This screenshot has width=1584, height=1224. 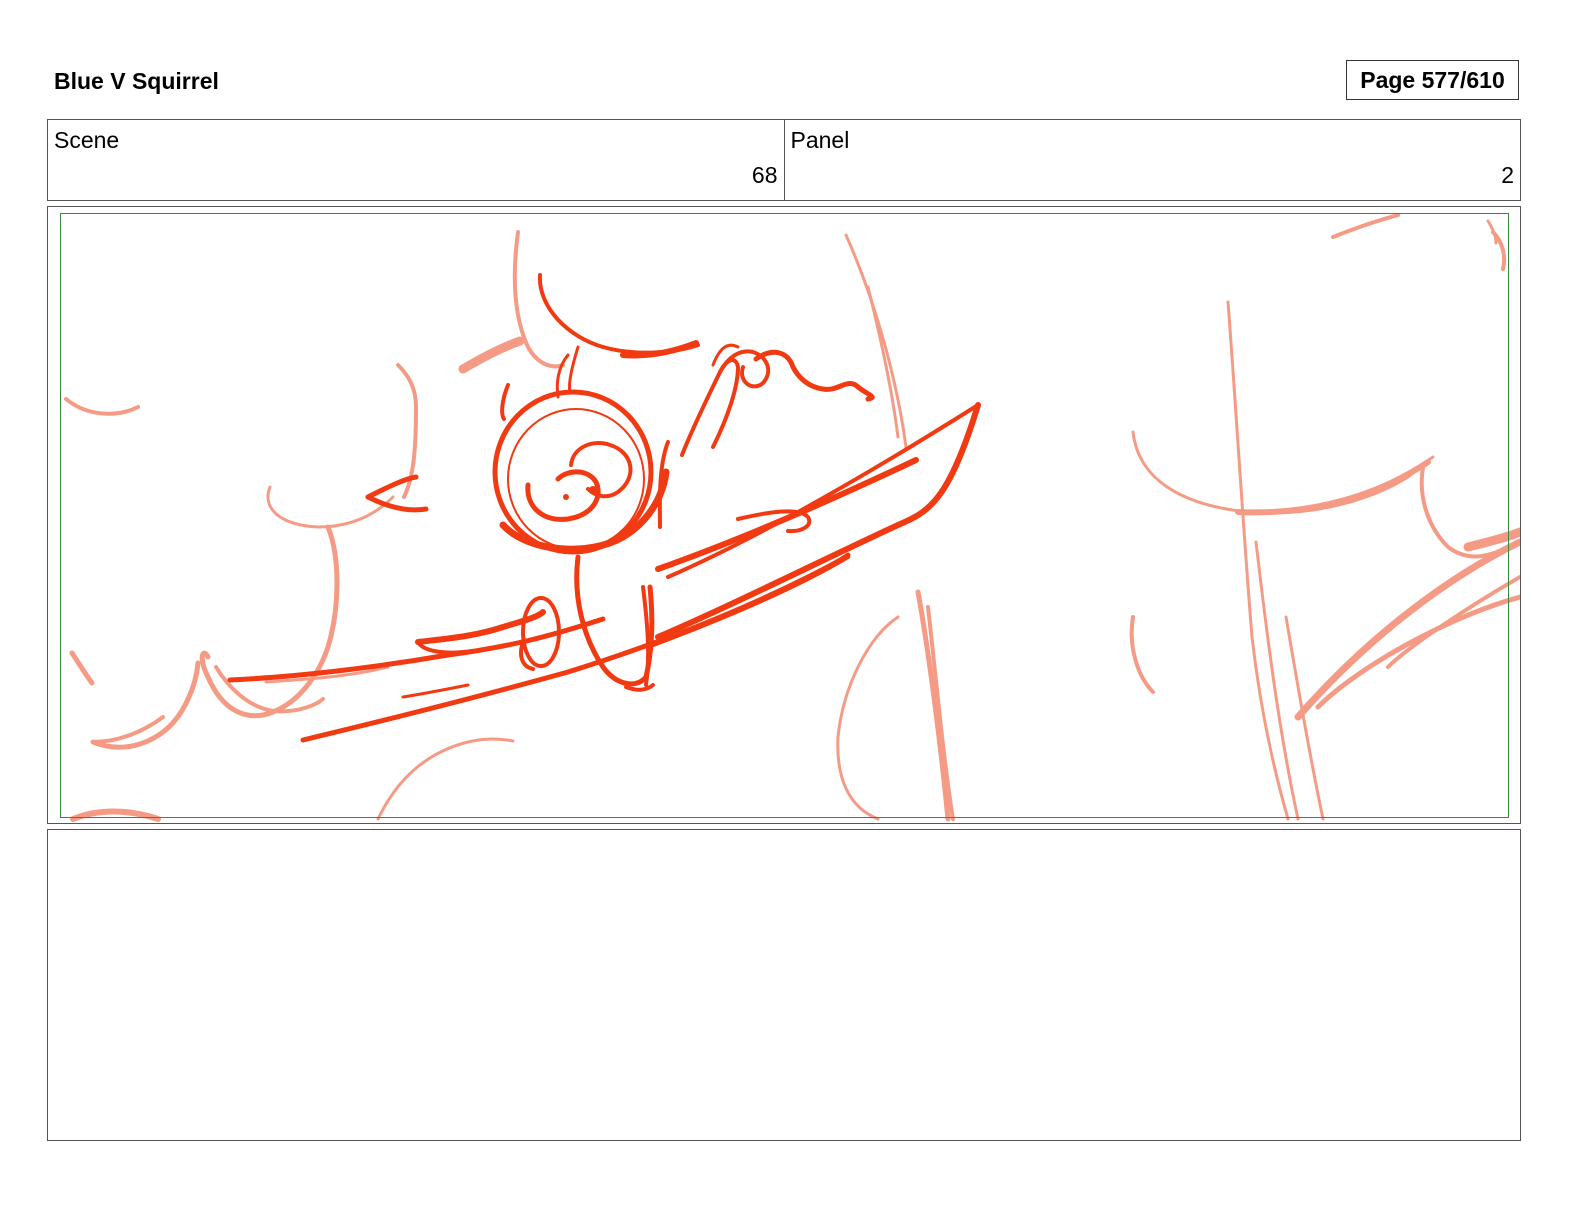 I want to click on page-number: Page 577/610, so click(x=1432, y=80).